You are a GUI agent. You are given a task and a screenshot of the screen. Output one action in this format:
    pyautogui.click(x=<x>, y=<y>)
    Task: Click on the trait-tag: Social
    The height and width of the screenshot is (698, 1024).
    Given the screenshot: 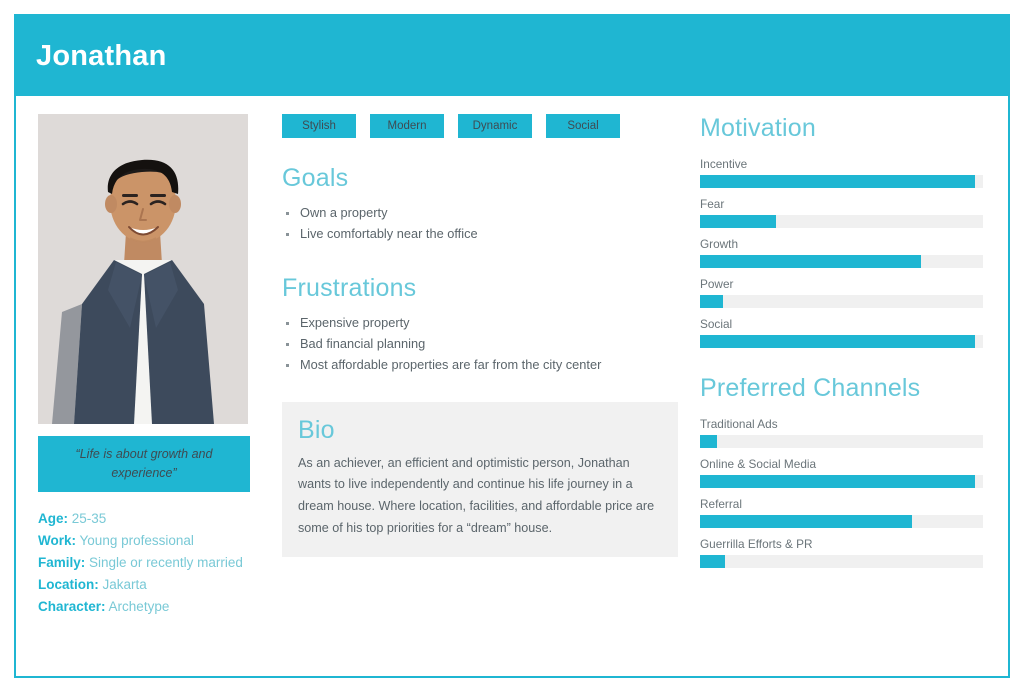 What is the action you would take?
    pyautogui.click(x=583, y=126)
    